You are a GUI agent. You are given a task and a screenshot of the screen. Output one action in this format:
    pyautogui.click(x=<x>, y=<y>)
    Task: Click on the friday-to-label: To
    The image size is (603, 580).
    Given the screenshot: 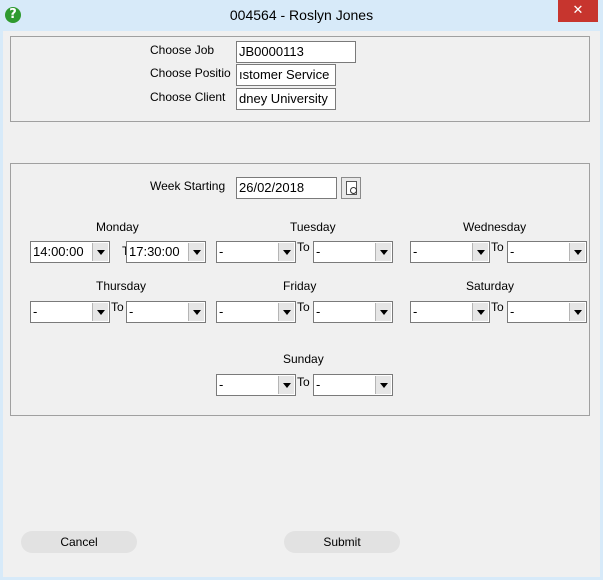 What is the action you would take?
    pyautogui.click(x=303, y=307)
    